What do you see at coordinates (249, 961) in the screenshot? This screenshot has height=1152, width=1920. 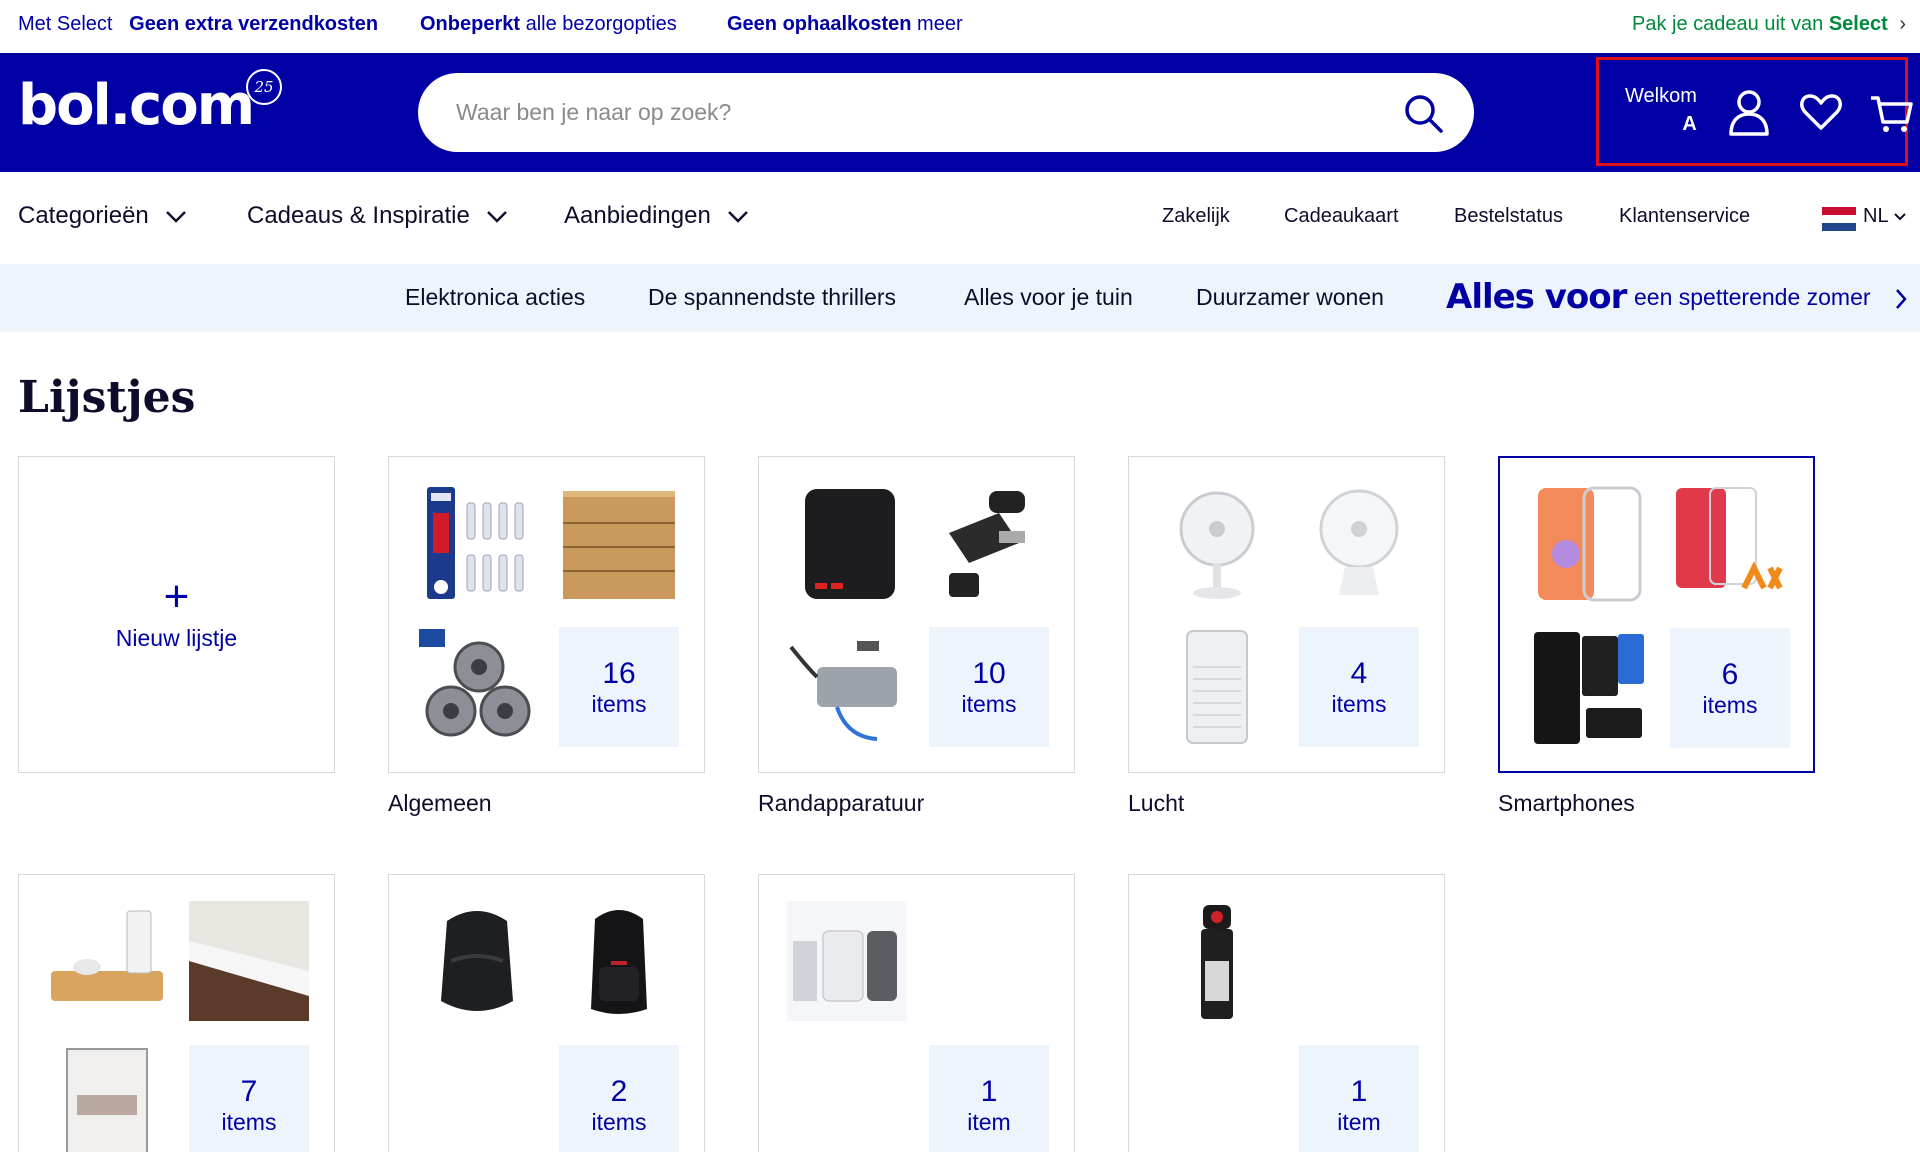 I see `bed-frame-image` at bounding box center [249, 961].